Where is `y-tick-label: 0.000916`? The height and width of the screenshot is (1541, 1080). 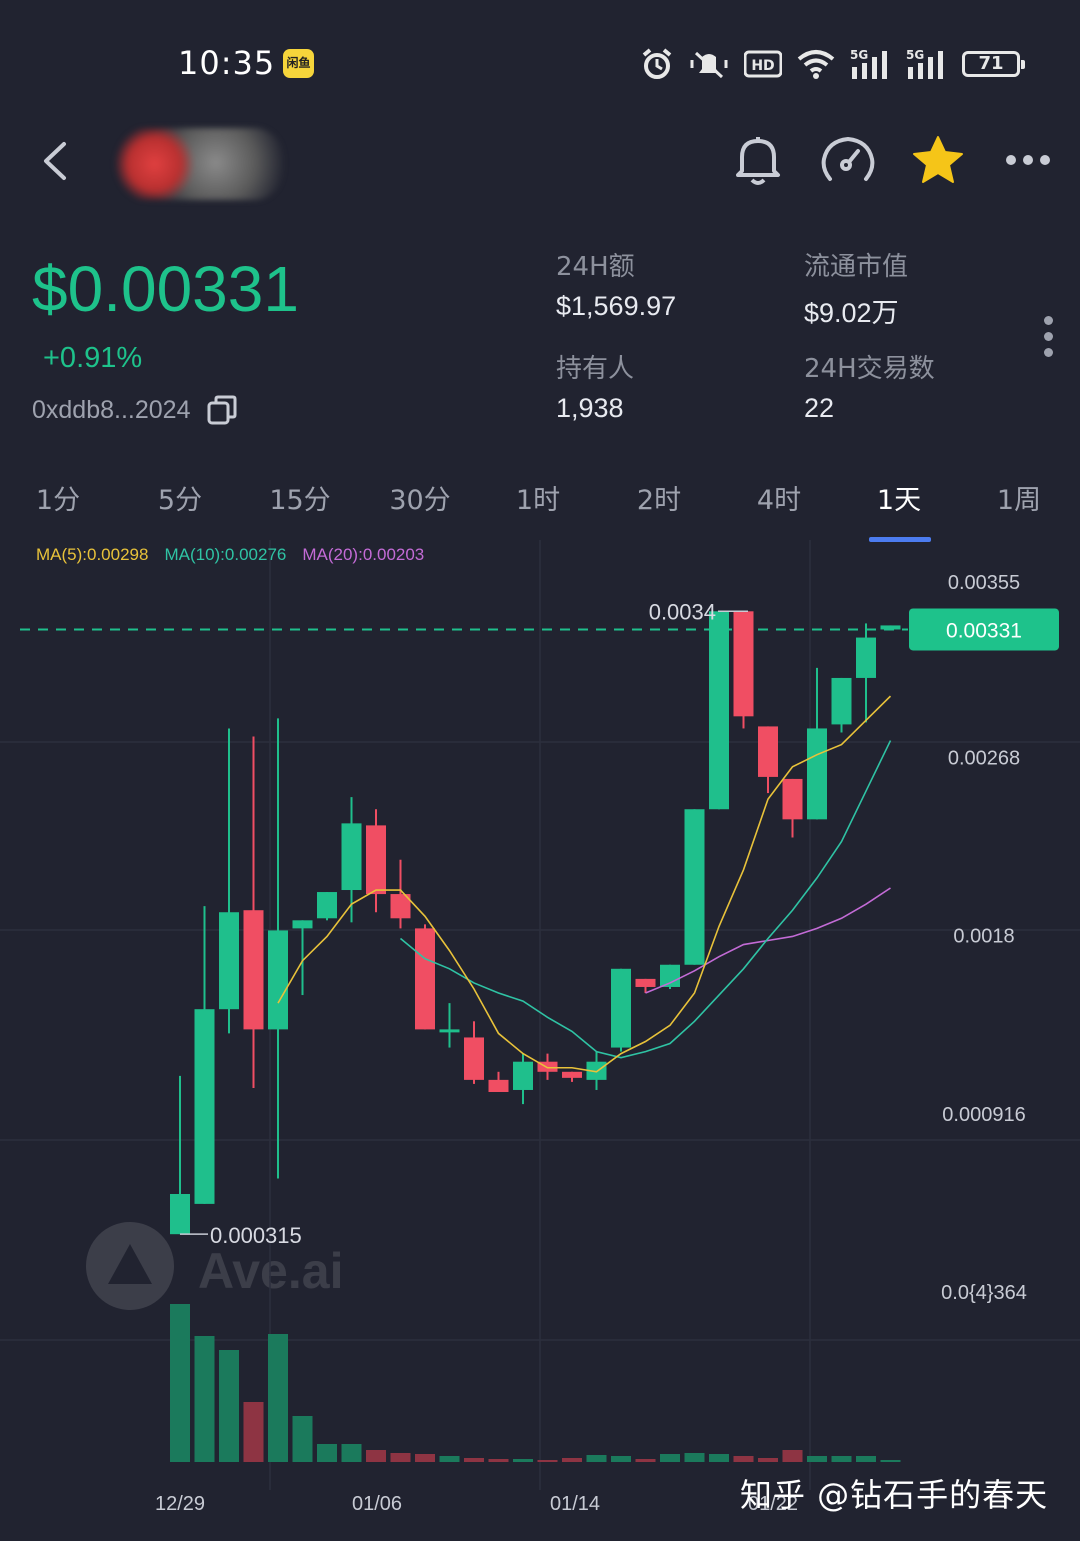 y-tick-label: 0.000916 is located at coordinates (983, 1115).